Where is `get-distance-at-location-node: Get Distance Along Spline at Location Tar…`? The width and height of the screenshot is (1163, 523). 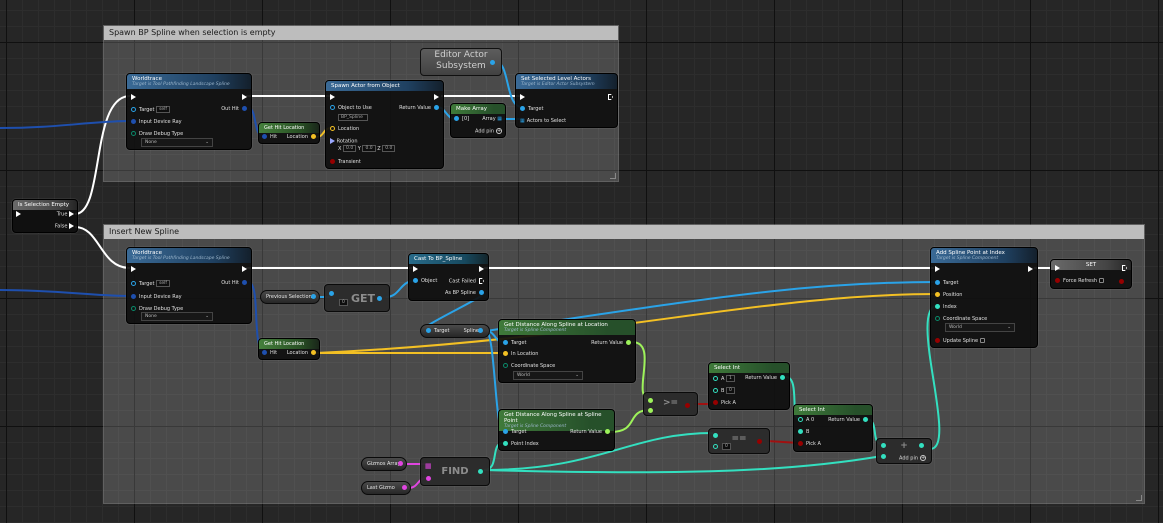 get-distance-at-location-node: Get Distance Along Spline at Location Tar… is located at coordinates (567, 351).